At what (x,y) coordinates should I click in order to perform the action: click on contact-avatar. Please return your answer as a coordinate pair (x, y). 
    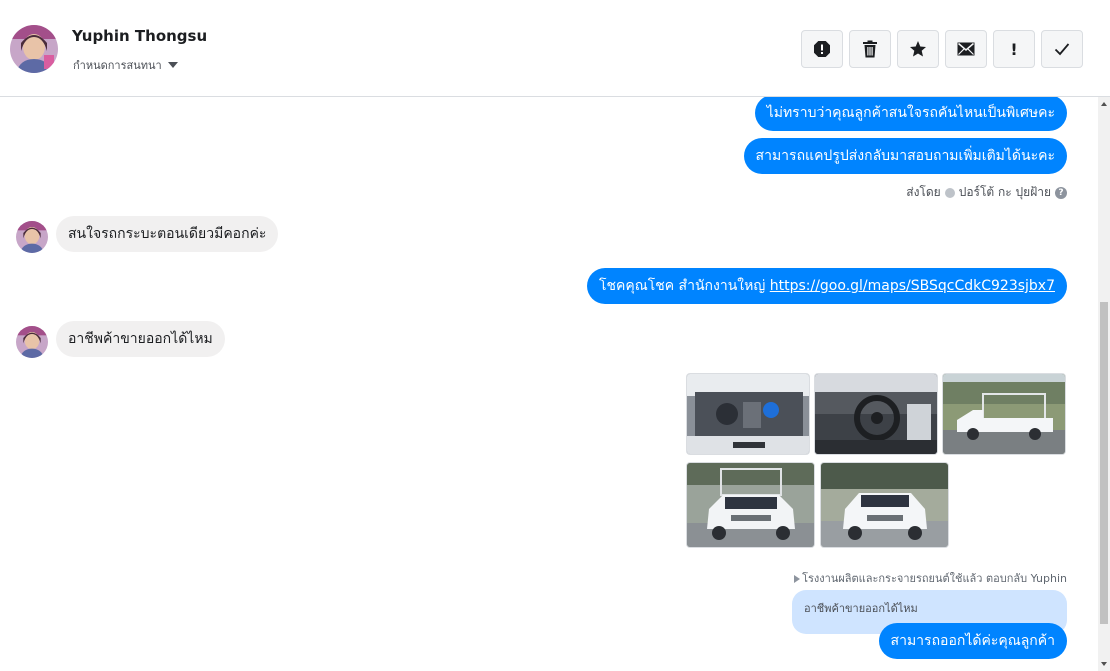
    Looking at the image, I should click on (34, 49).